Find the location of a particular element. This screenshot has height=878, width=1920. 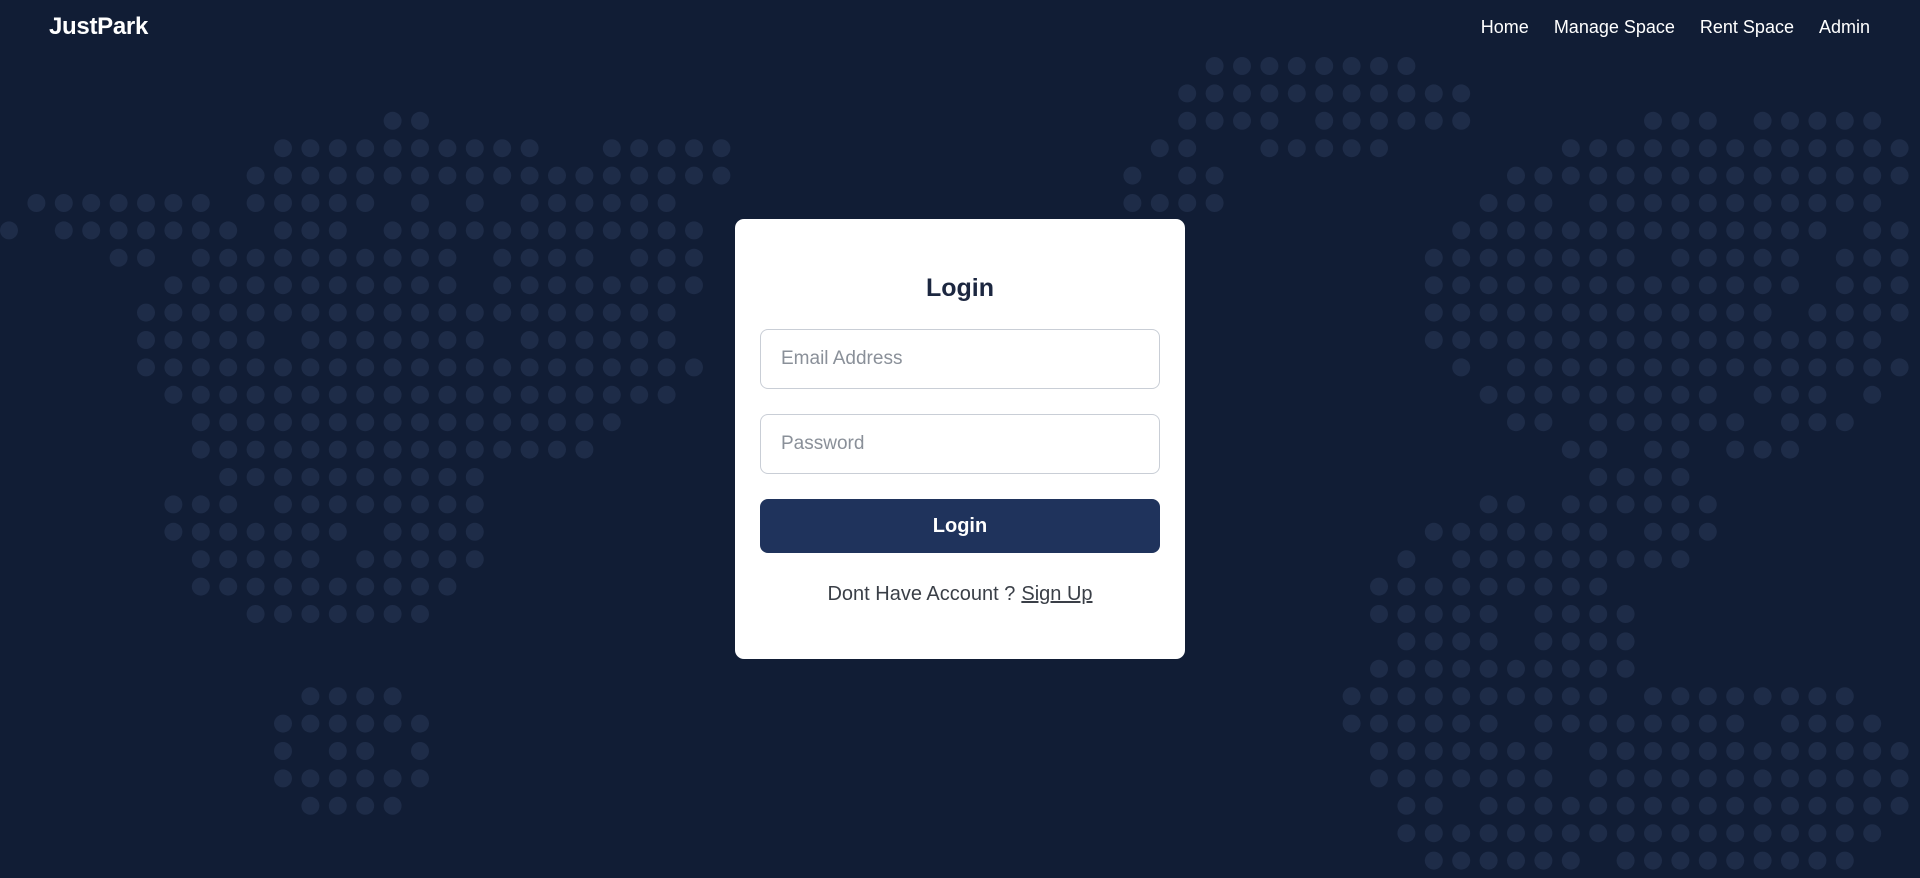

brand-logo: JustPark is located at coordinates (98, 27).